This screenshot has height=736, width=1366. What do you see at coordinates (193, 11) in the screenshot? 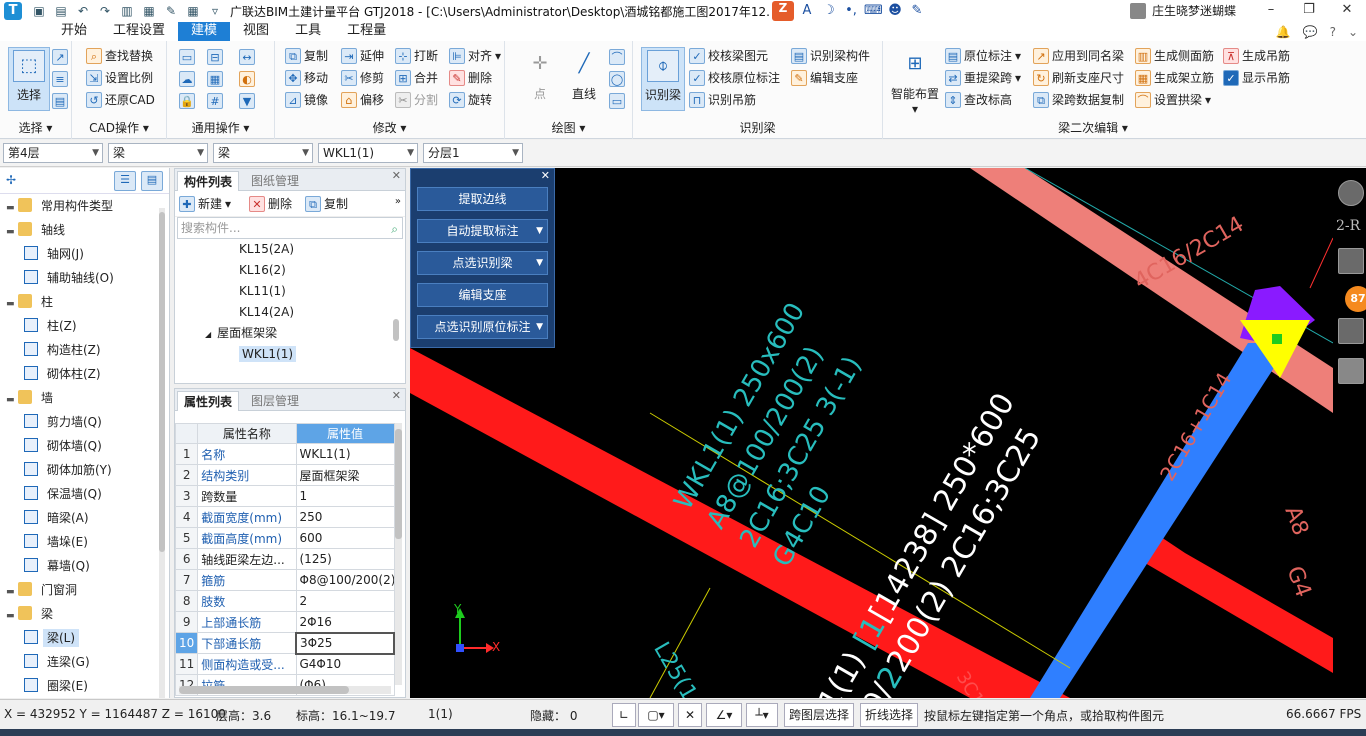
I see `grid-icon: ▦` at bounding box center [193, 11].